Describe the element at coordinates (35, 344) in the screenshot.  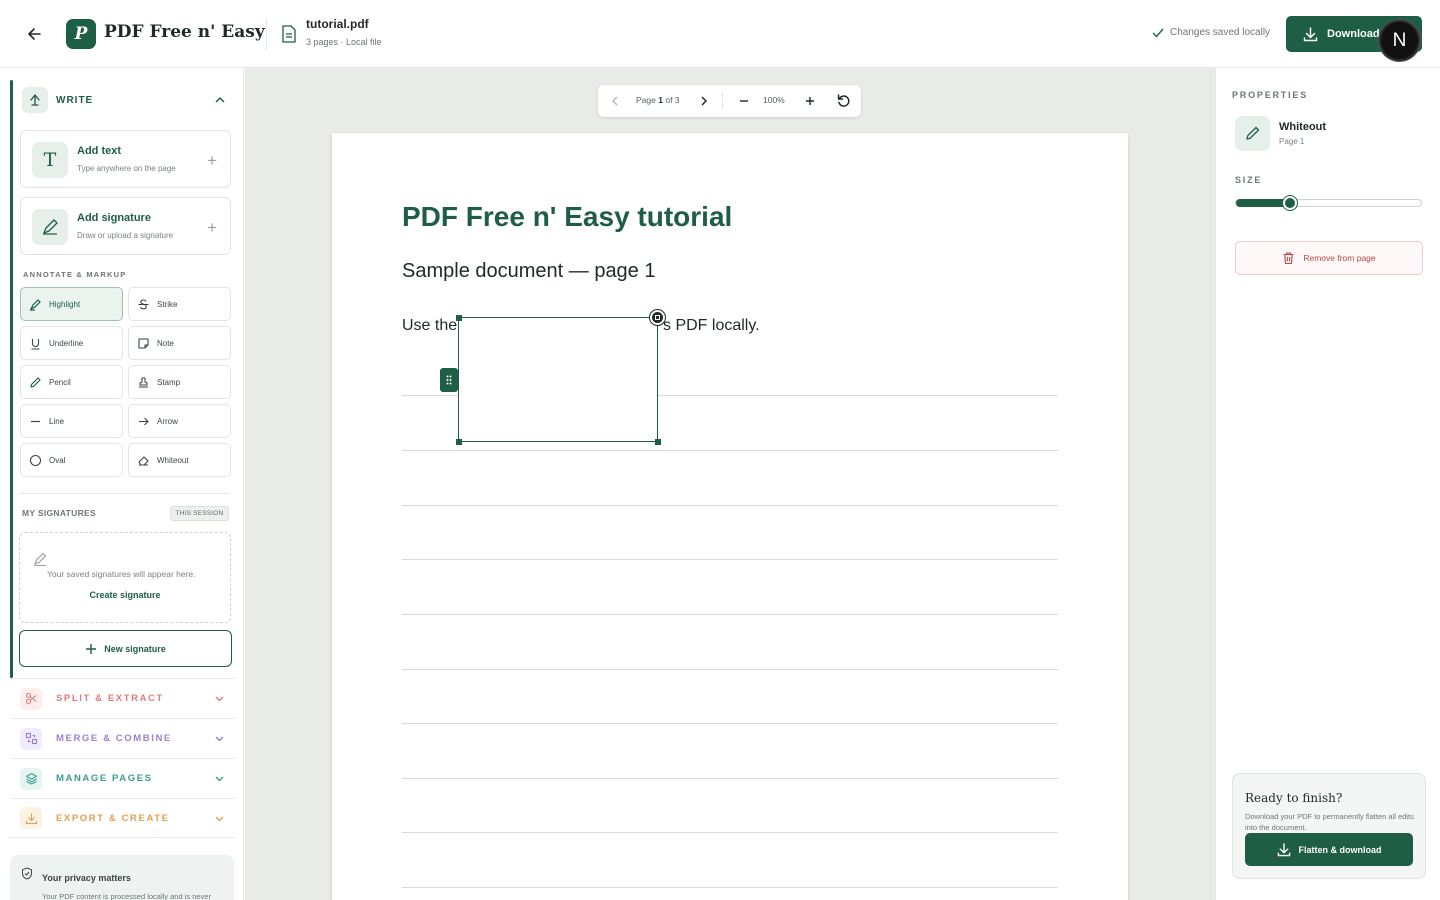
I see `underline-icon` at that location.